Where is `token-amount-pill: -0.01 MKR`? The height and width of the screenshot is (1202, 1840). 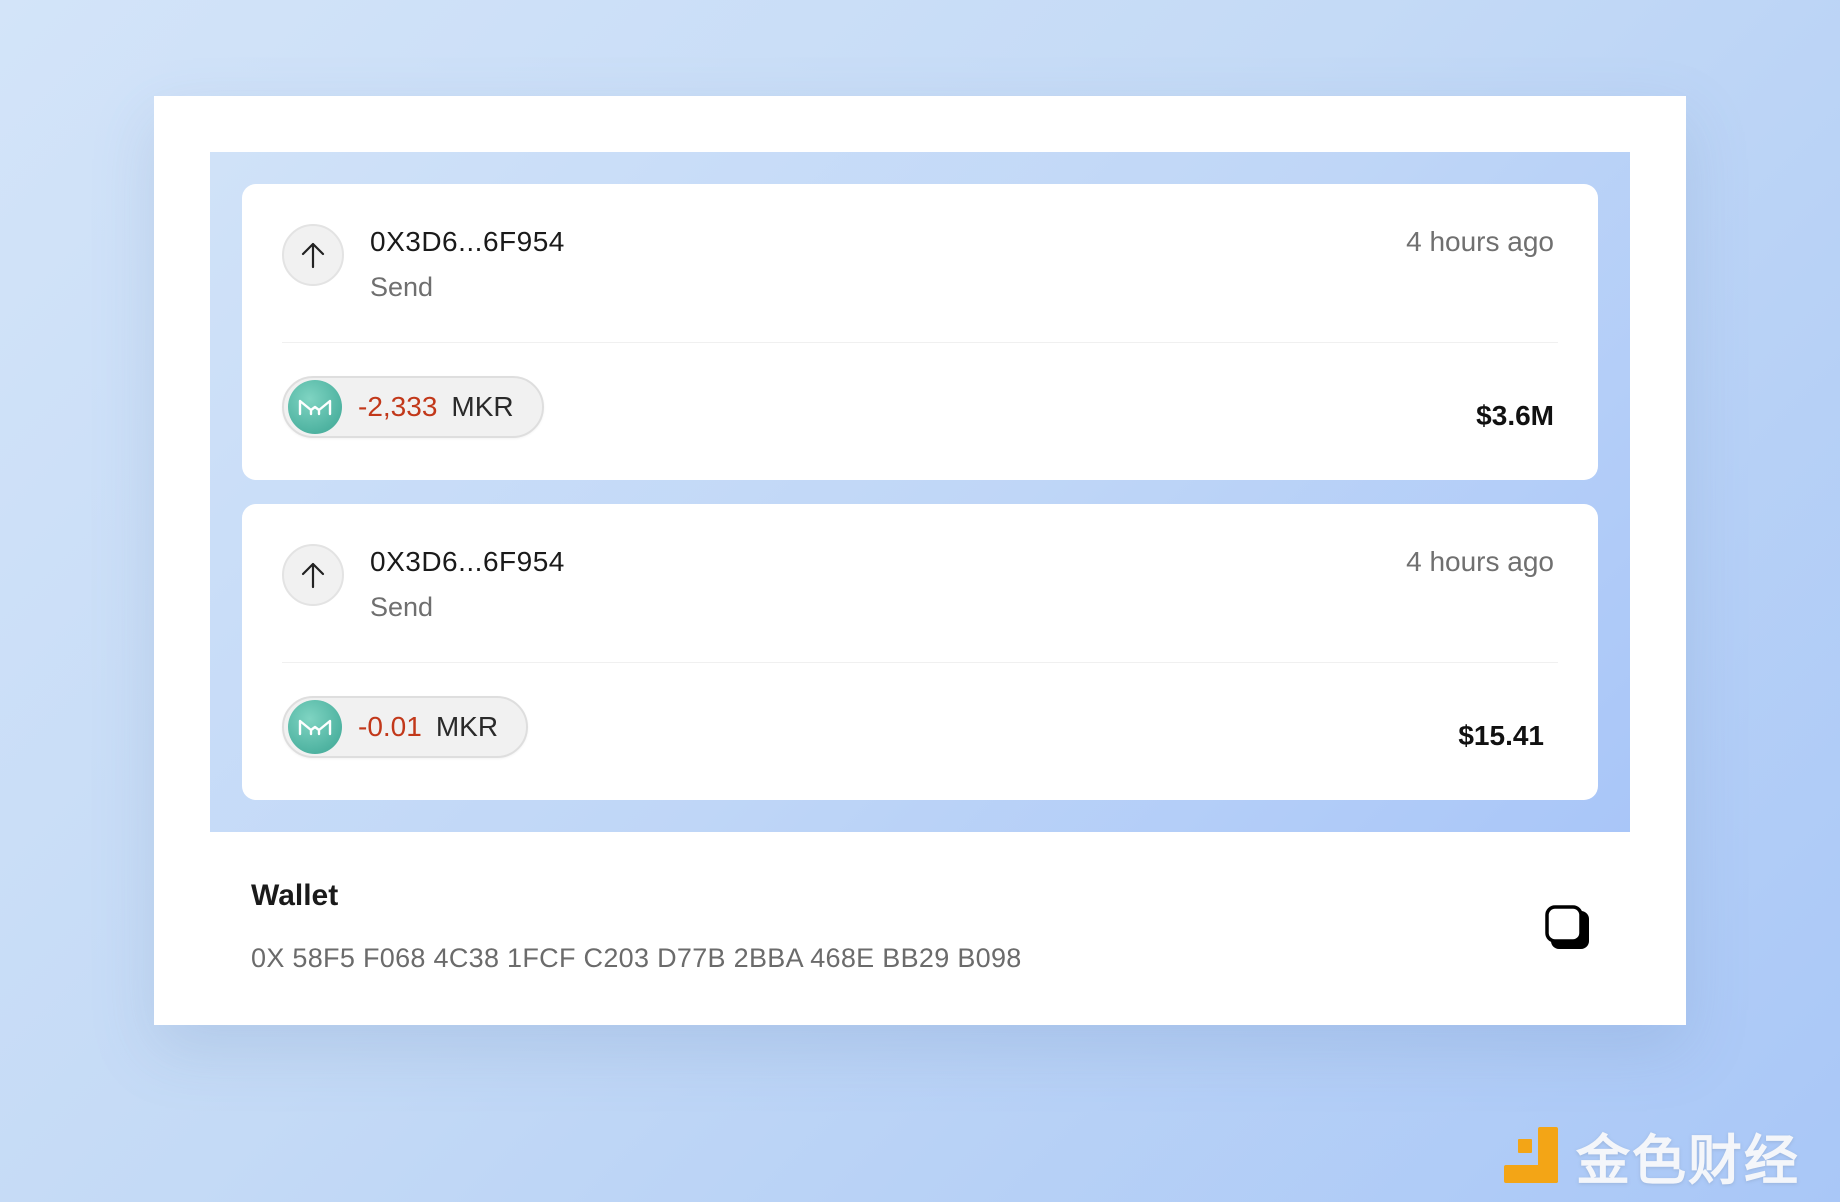 token-amount-pill: -0.01 MKR is located at coordinates (405, 727).